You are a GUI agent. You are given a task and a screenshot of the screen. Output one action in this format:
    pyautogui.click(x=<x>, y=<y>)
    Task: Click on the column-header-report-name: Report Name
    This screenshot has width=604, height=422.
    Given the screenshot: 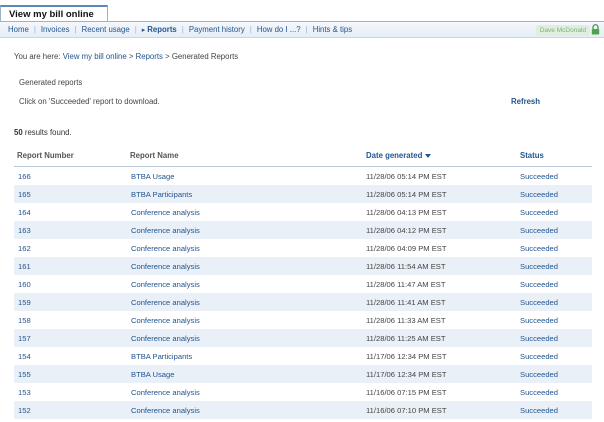 What is the action you would take?
    pyautogui.click(x=154, y=155)
    